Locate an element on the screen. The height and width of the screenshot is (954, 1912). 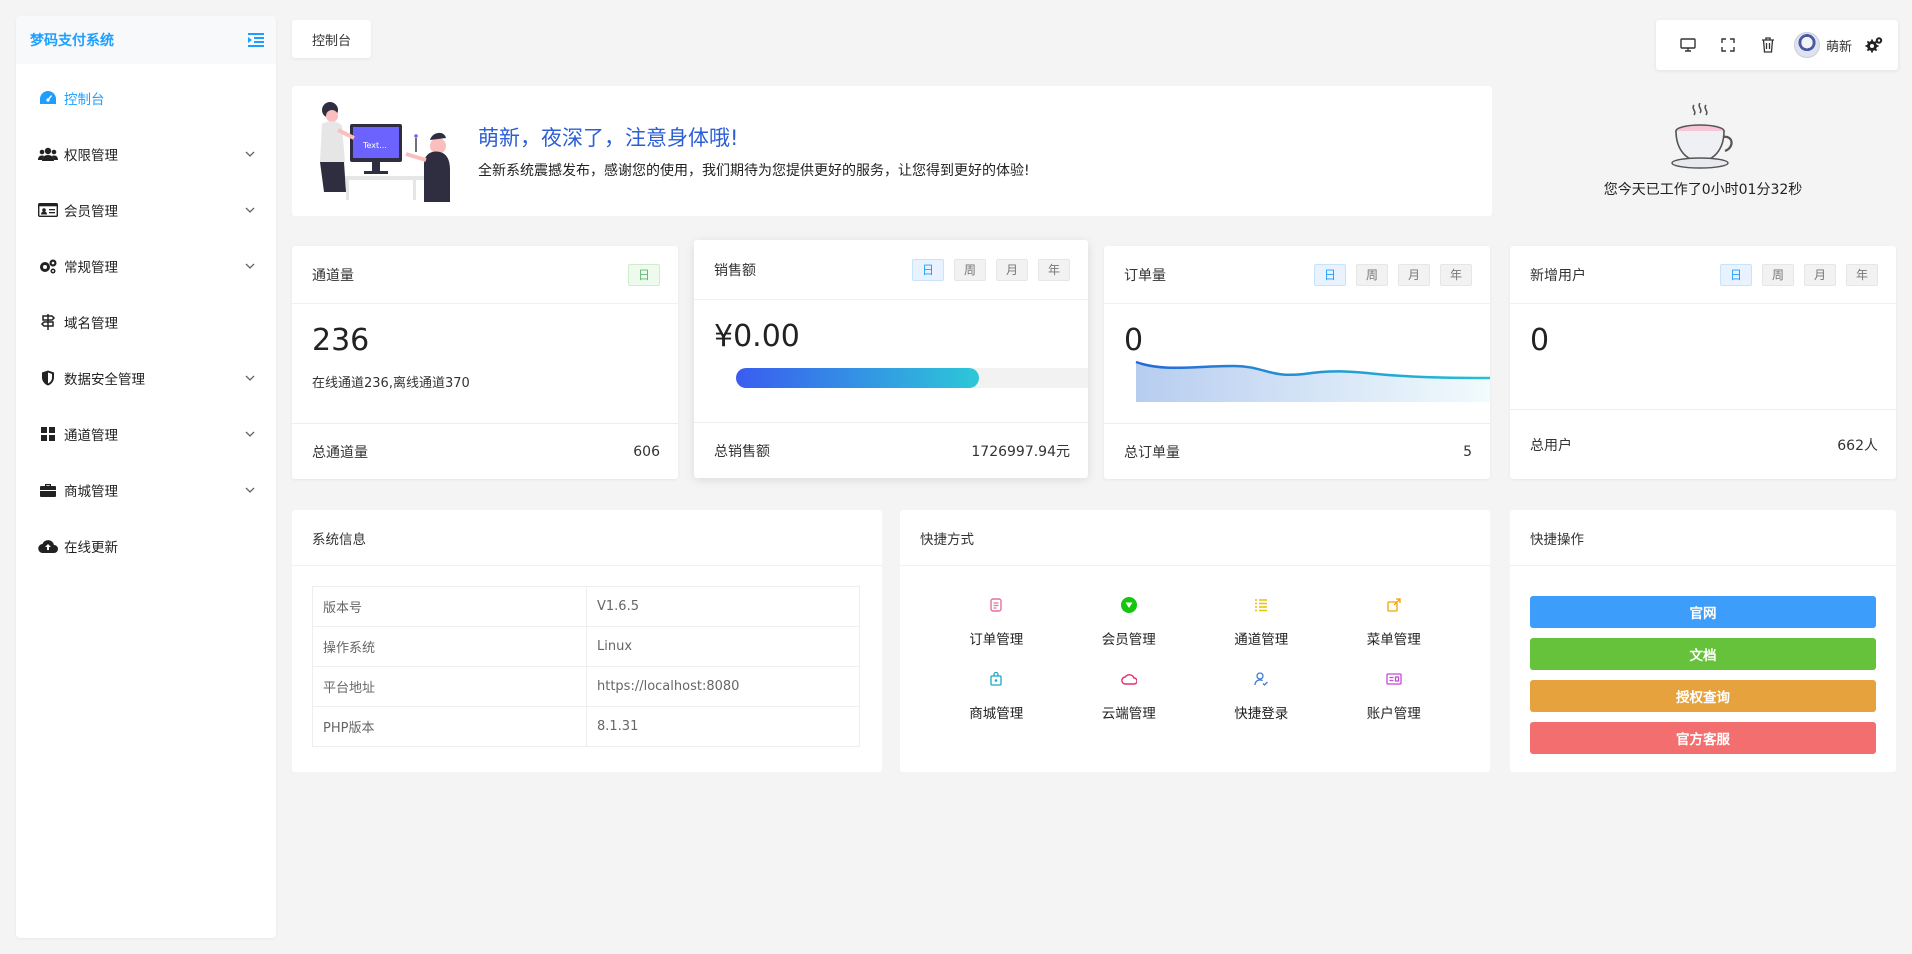
orders-sparkline is located at coordinates (1312, 381).